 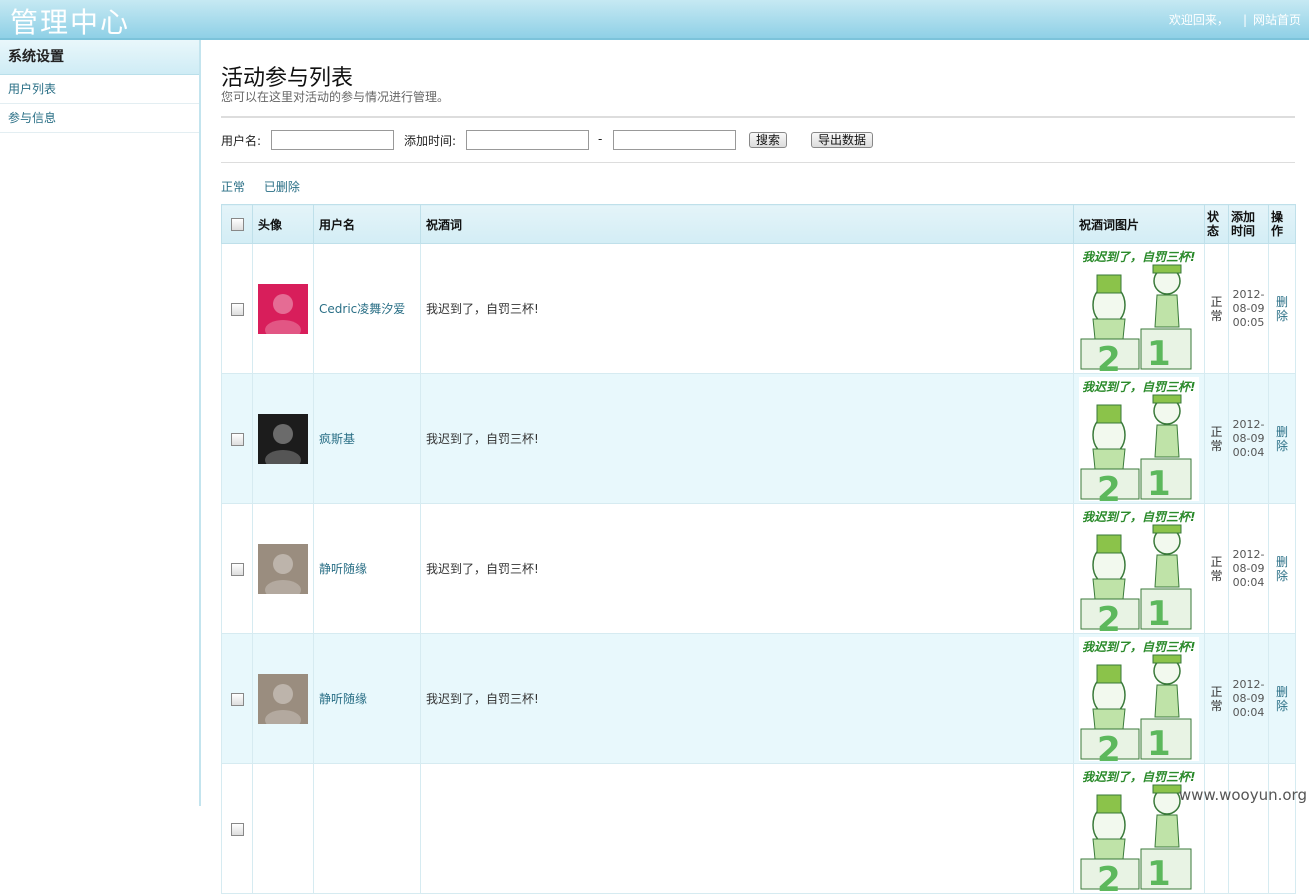 I want to click on top-header: 管理中心 欢迎回来， | 网站首页, so click(x=654, y=20).